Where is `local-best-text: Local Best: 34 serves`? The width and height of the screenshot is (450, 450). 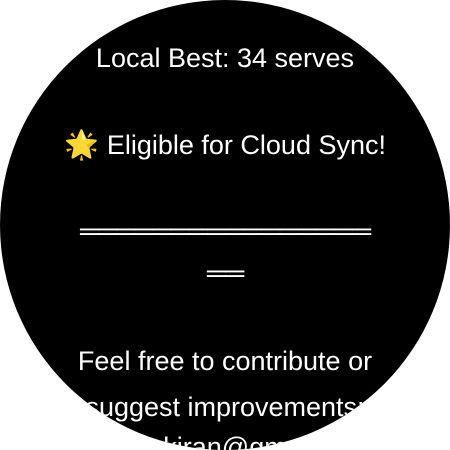 local-best-text: Local Best: 34 serves is located at coordinates (225, 58).